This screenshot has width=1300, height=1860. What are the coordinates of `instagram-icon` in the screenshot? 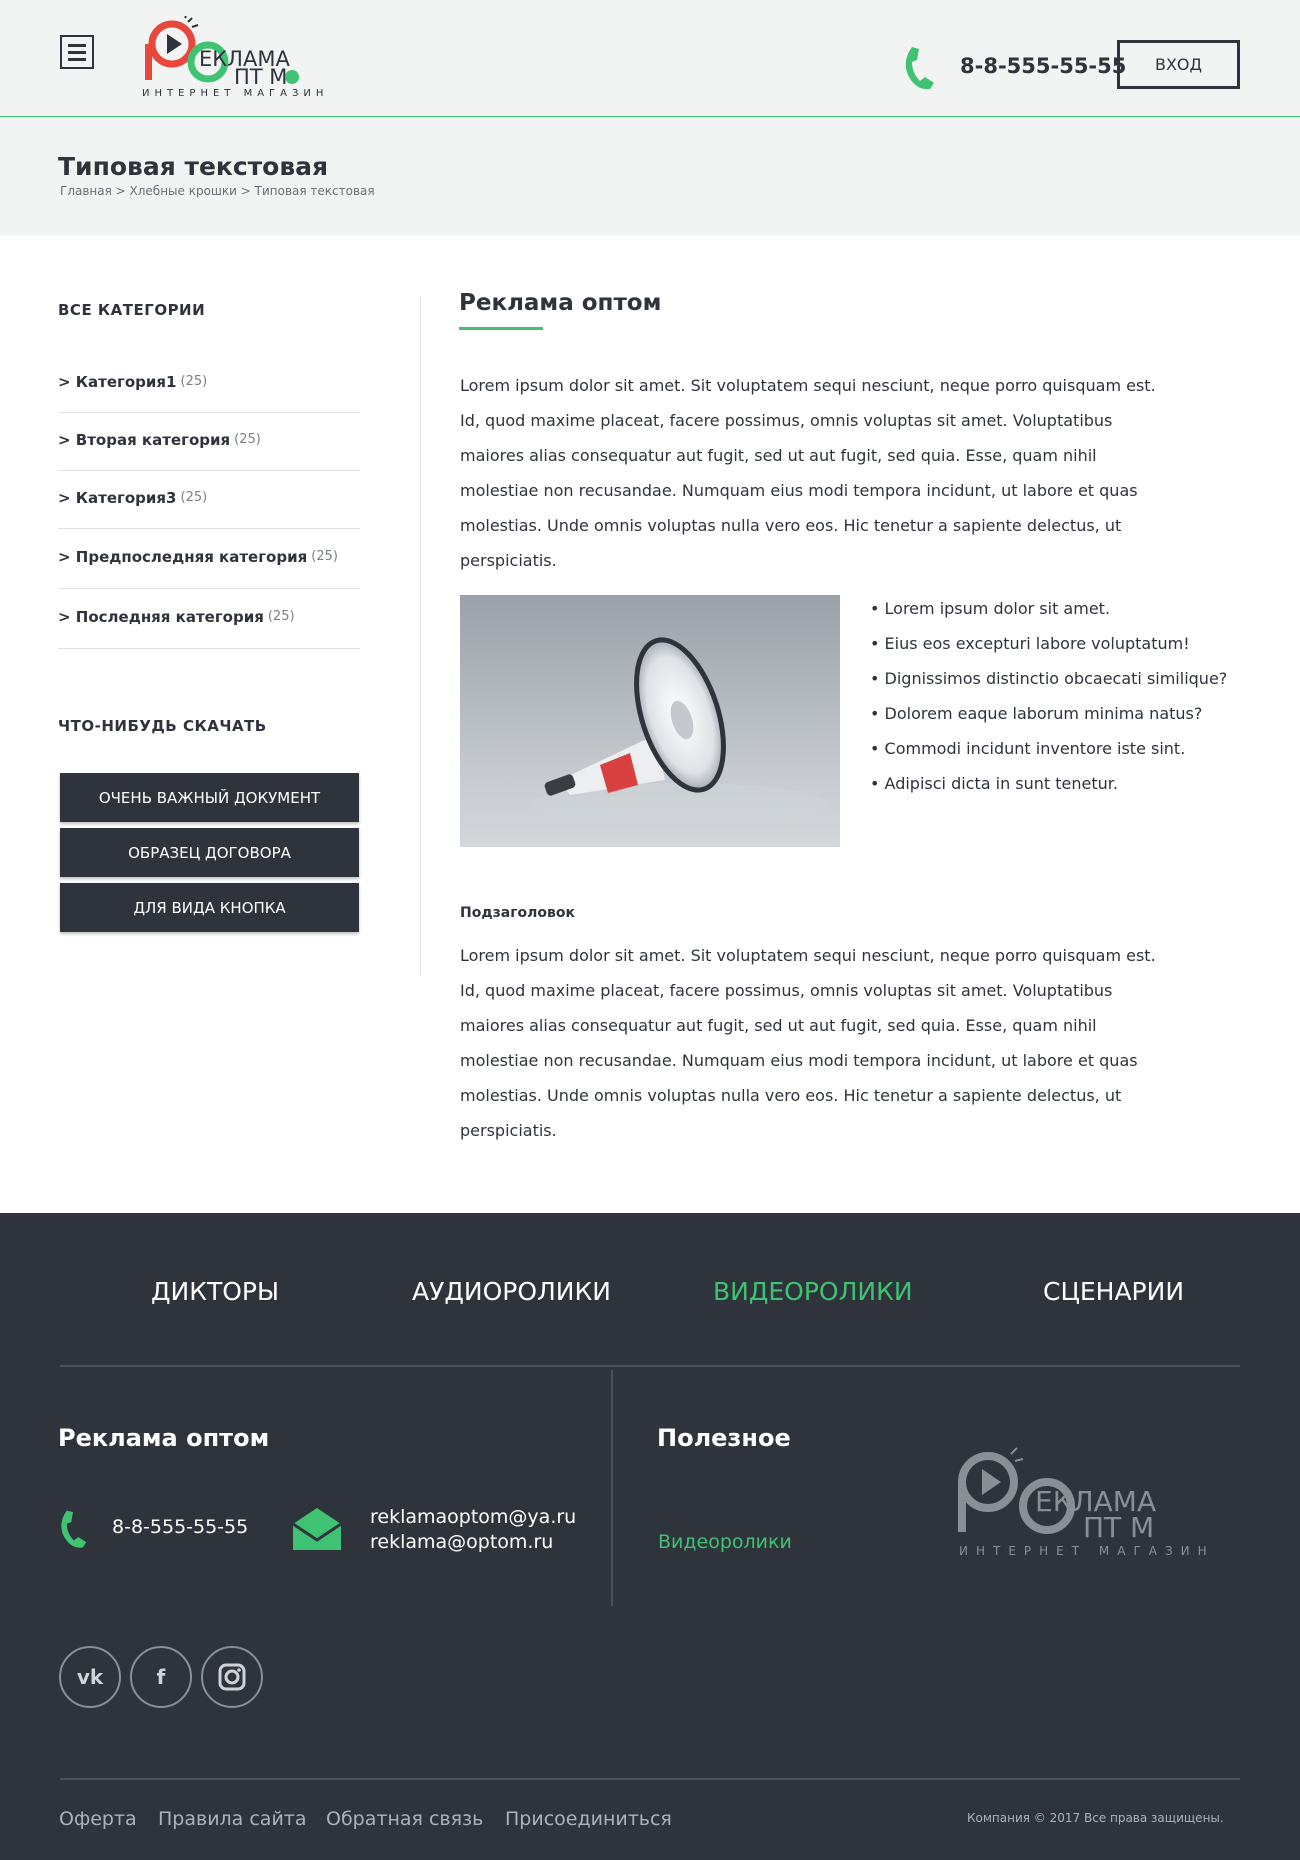 It's located at (232, 1677).